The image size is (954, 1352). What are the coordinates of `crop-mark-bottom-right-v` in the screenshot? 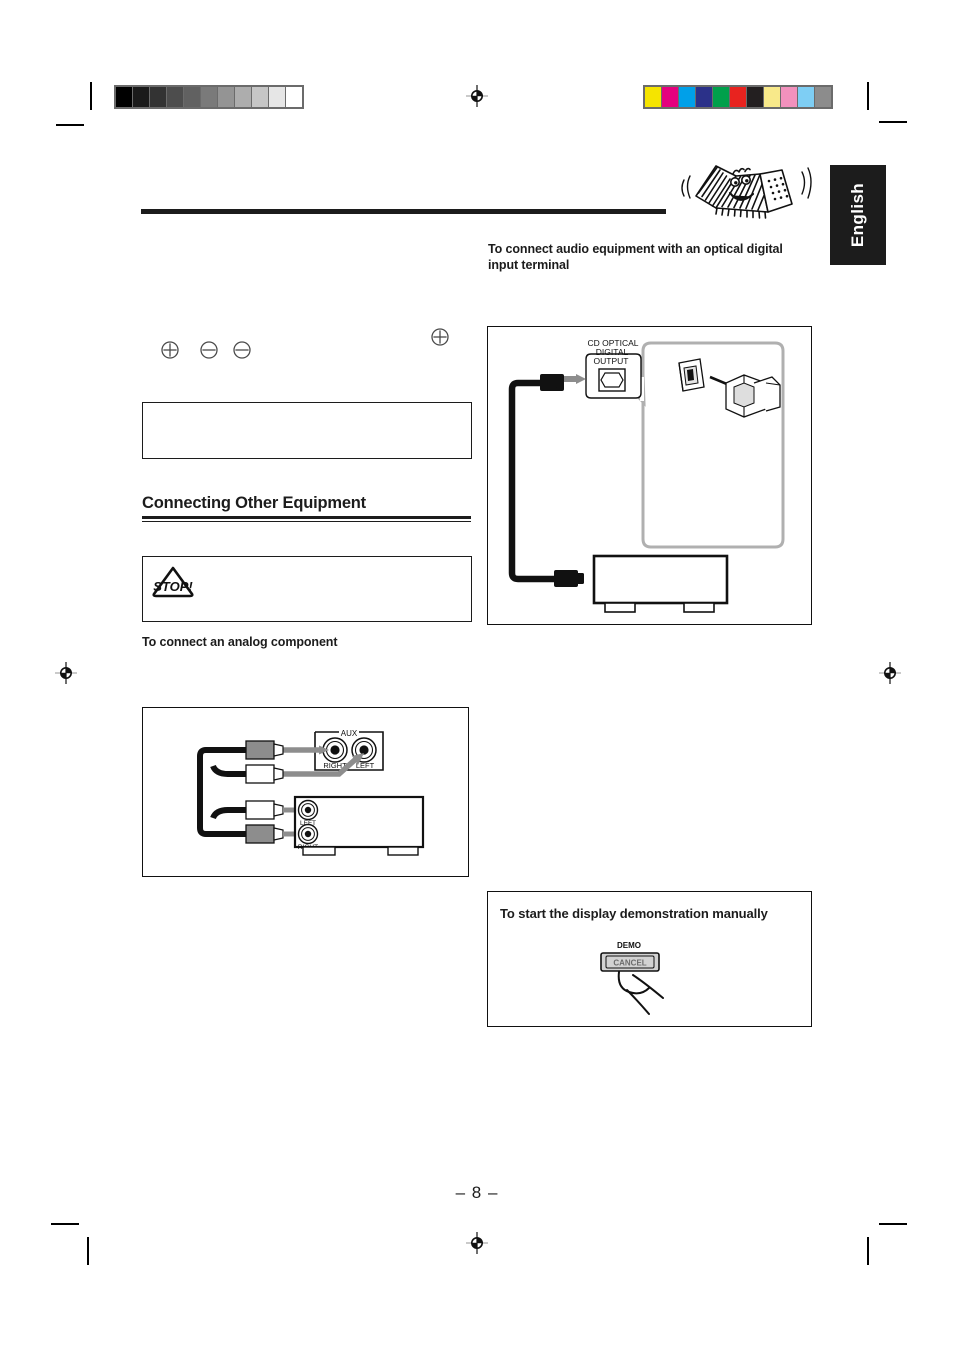 It's located at (868, 1251).